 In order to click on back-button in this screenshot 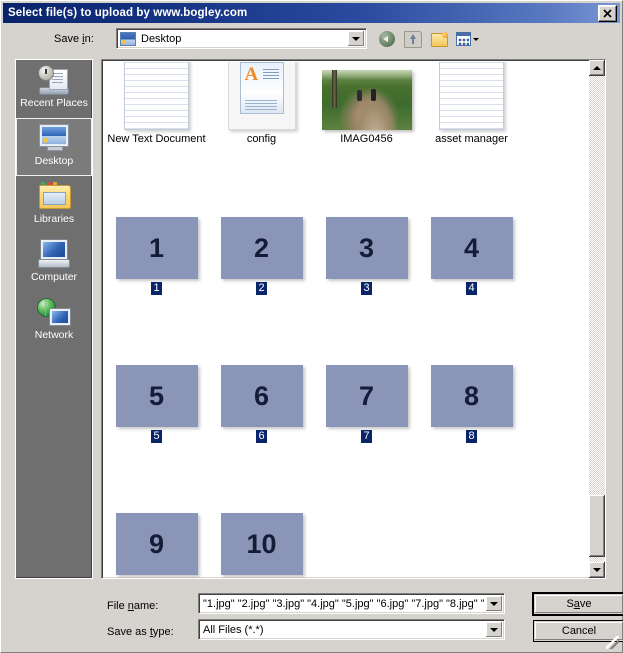, I will do `click(387, 39)`.